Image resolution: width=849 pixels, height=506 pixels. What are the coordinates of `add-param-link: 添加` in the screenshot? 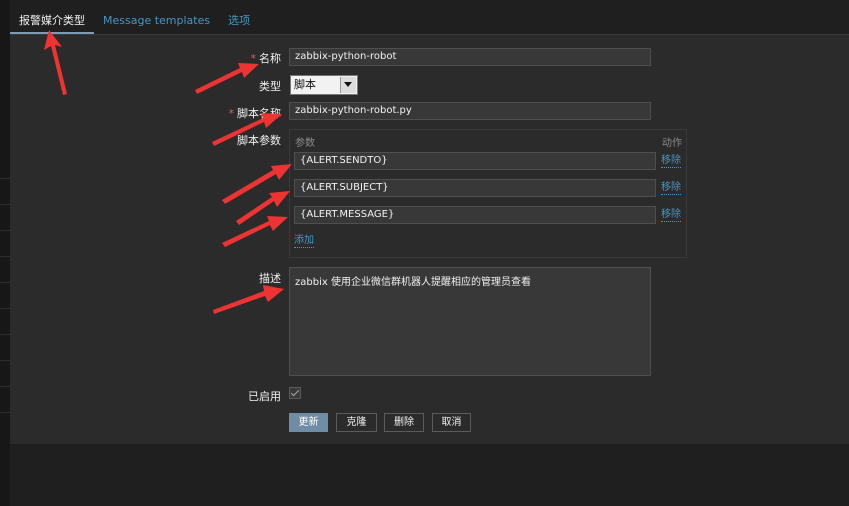 It's located at (304, 241).